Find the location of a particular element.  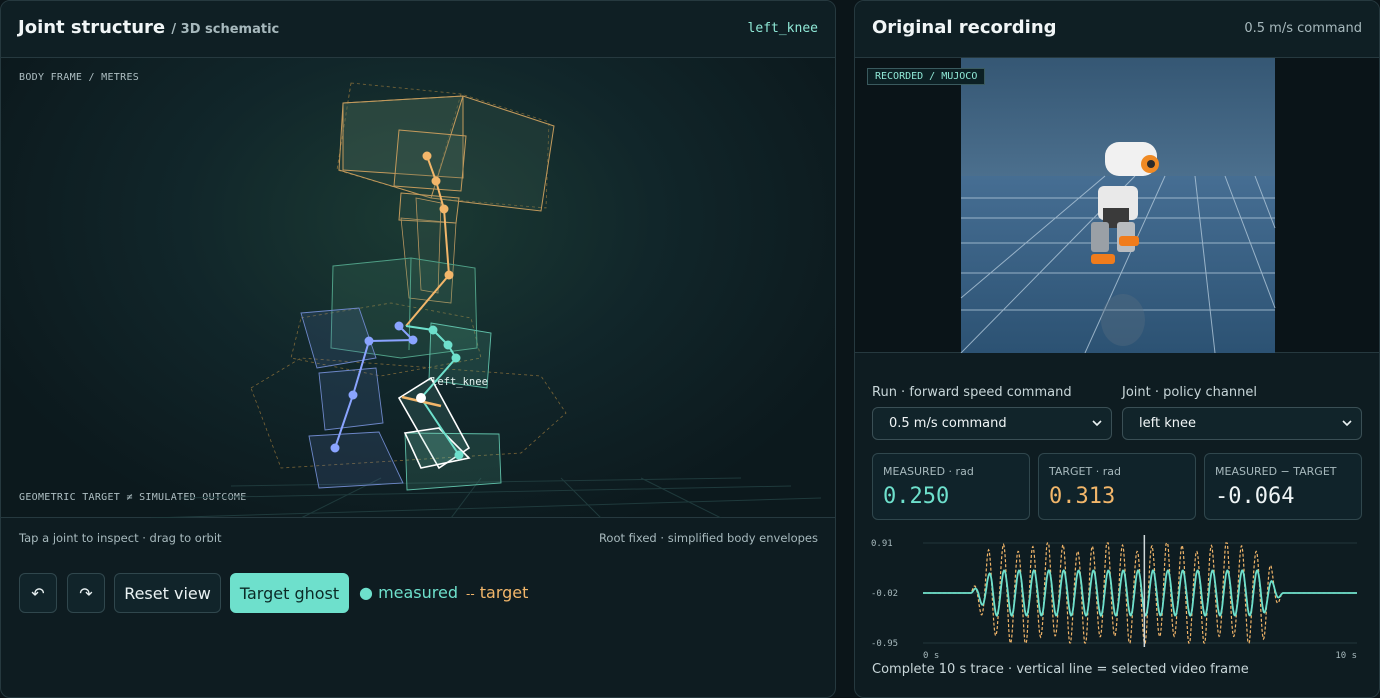

y-tick-label: -0.95 is located at coordinates (884, 644).